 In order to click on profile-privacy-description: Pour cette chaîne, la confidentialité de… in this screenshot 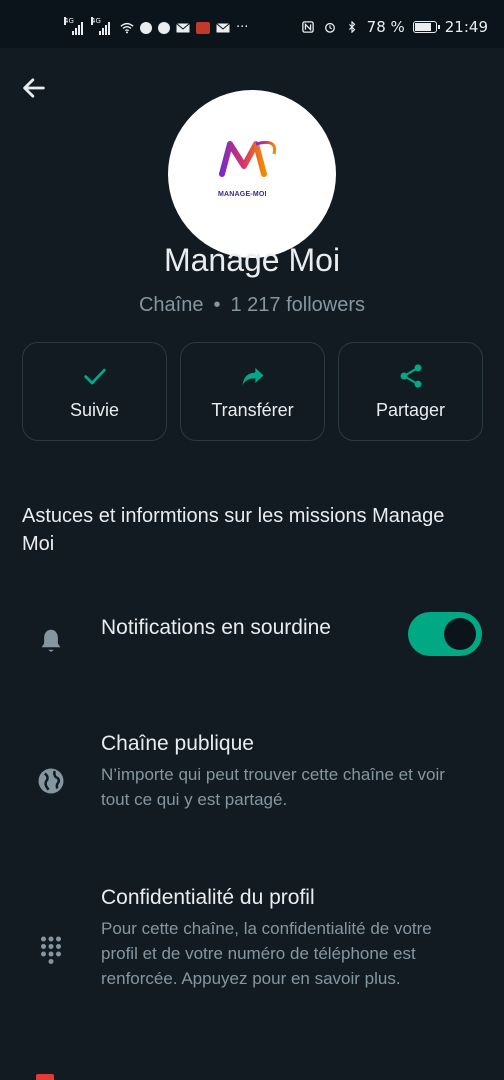, I will do `click(266, 953)`.